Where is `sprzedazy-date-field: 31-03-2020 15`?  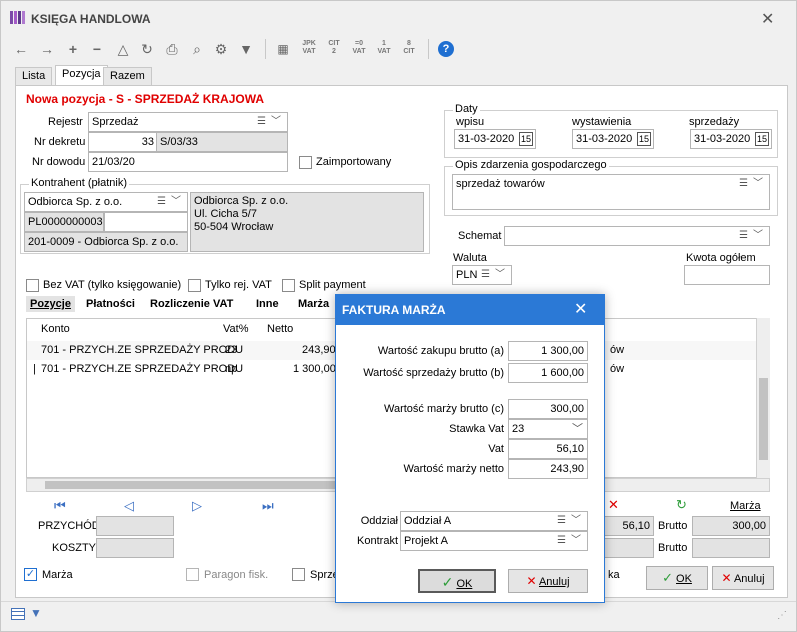 sprzedazy-date-field: 31-03-2020 15 is located at coordinates (731, 139).